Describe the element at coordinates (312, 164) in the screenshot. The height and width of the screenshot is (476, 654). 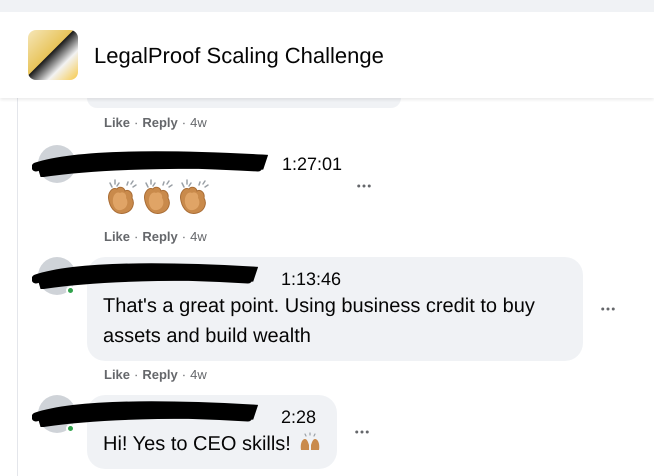
I see `comment-time: 1:27:01` at that location.